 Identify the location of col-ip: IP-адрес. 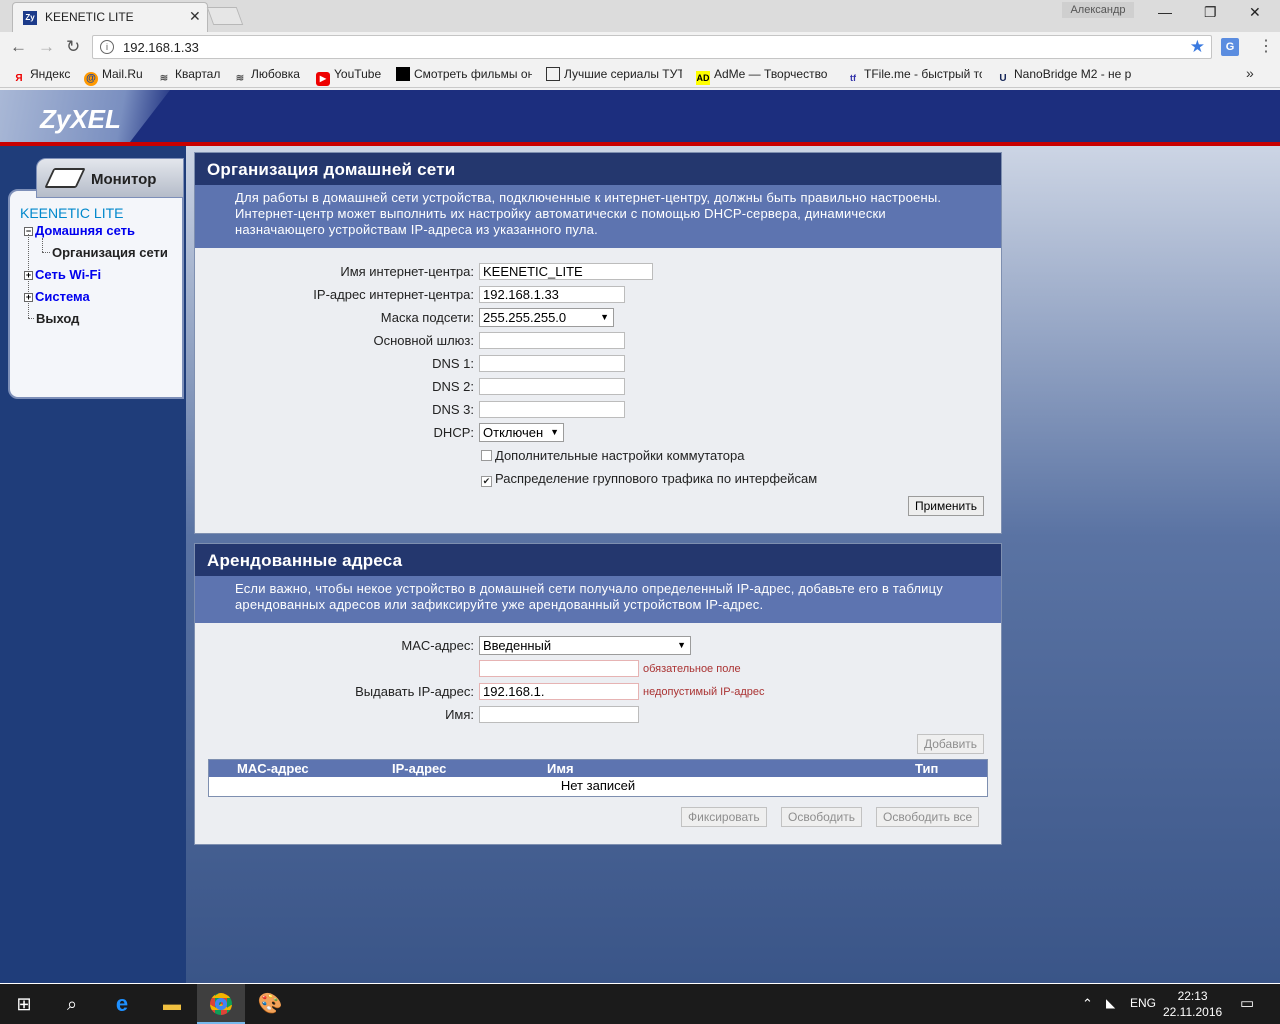
(419, 768).